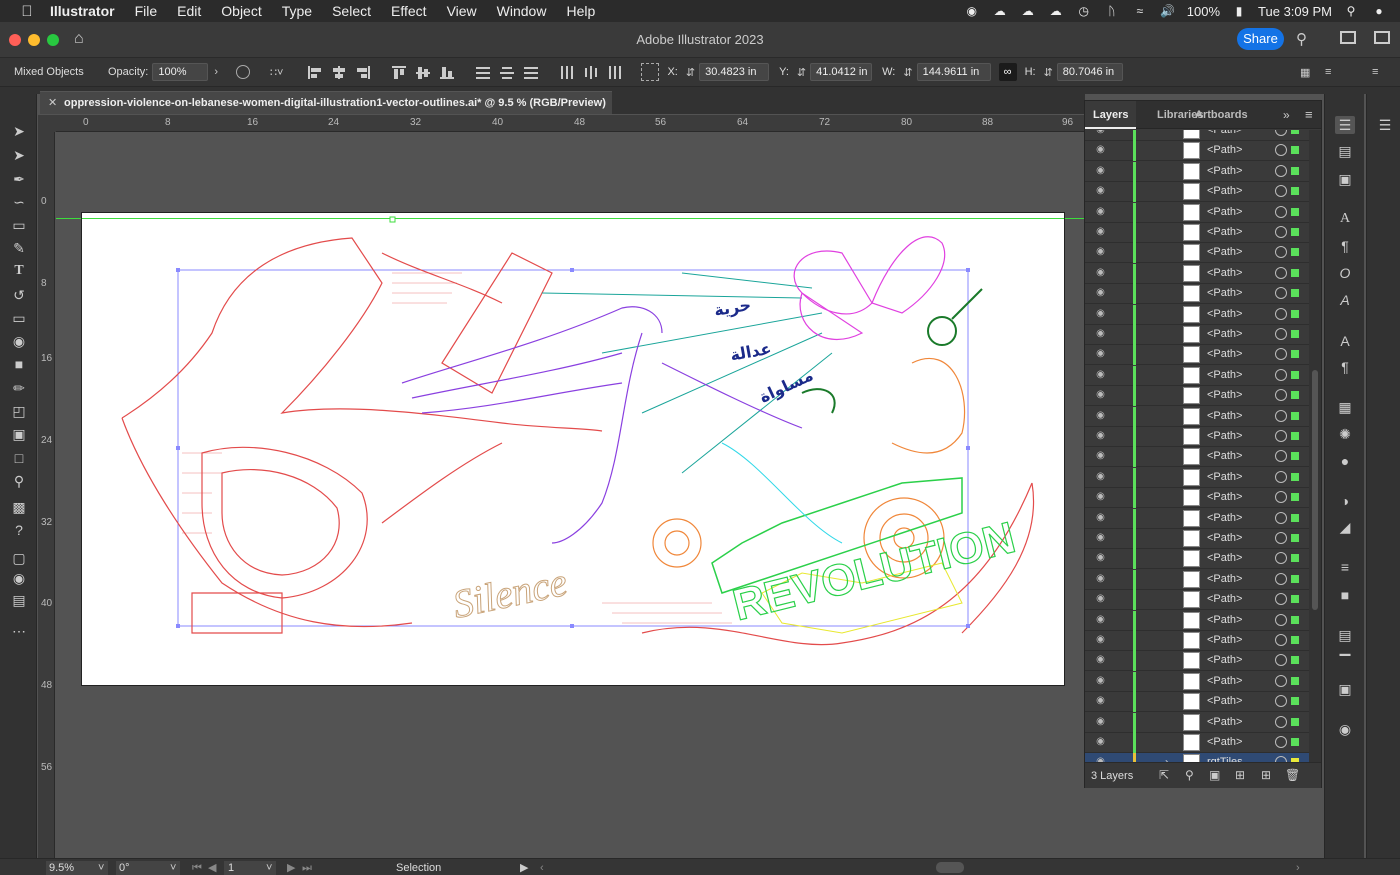 This screenshot has height=875, width=1400. What do you see at coordinates (1345, 341) in the screenshot?
I see `character-styles-icon: A` at bounding box center [1345, 341].